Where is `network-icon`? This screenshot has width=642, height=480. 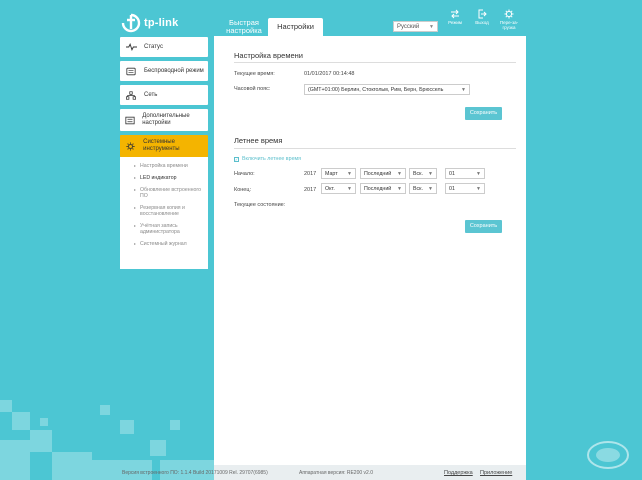
network-icon is located at coordinates (131, 95).